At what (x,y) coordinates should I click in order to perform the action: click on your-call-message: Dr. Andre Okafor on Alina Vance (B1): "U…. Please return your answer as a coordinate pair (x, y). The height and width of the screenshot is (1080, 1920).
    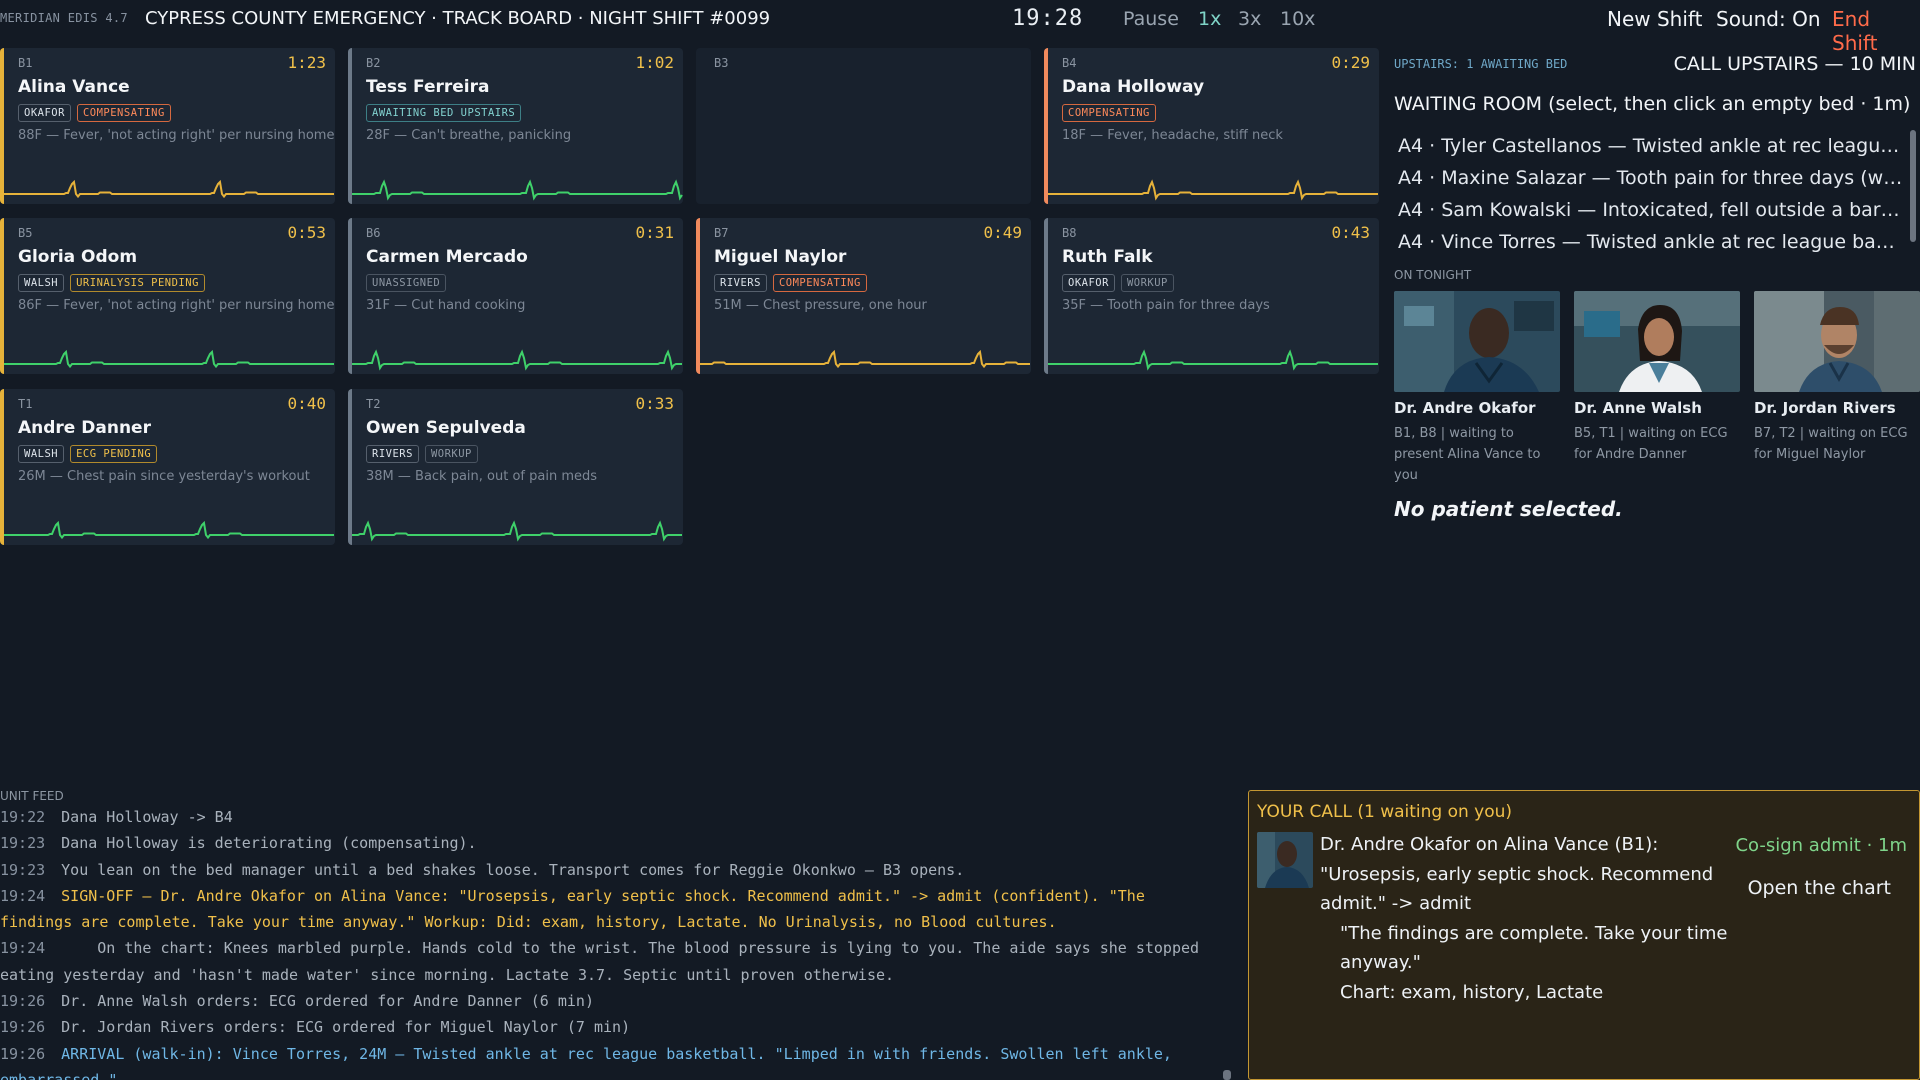
    Looking at the image, I should click on (1525, 918).